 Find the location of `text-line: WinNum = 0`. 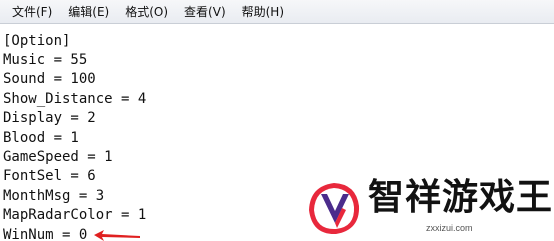

text-line: WinNum = 0 is located at coordinates (45, 234).